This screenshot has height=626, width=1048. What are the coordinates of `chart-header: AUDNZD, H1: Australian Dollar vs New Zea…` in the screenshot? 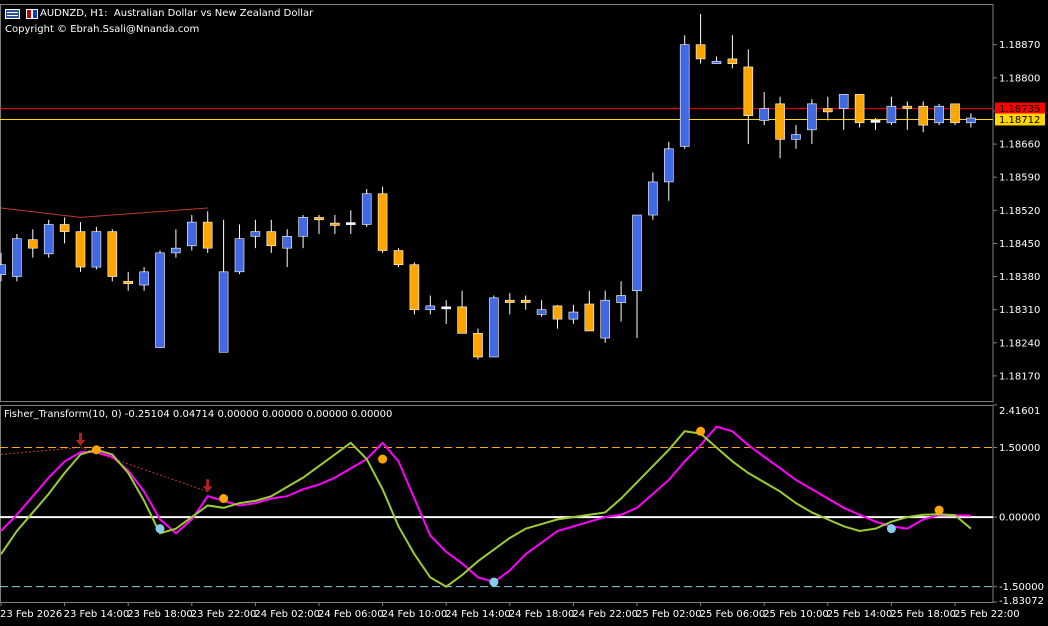 It's located at (169, 13).